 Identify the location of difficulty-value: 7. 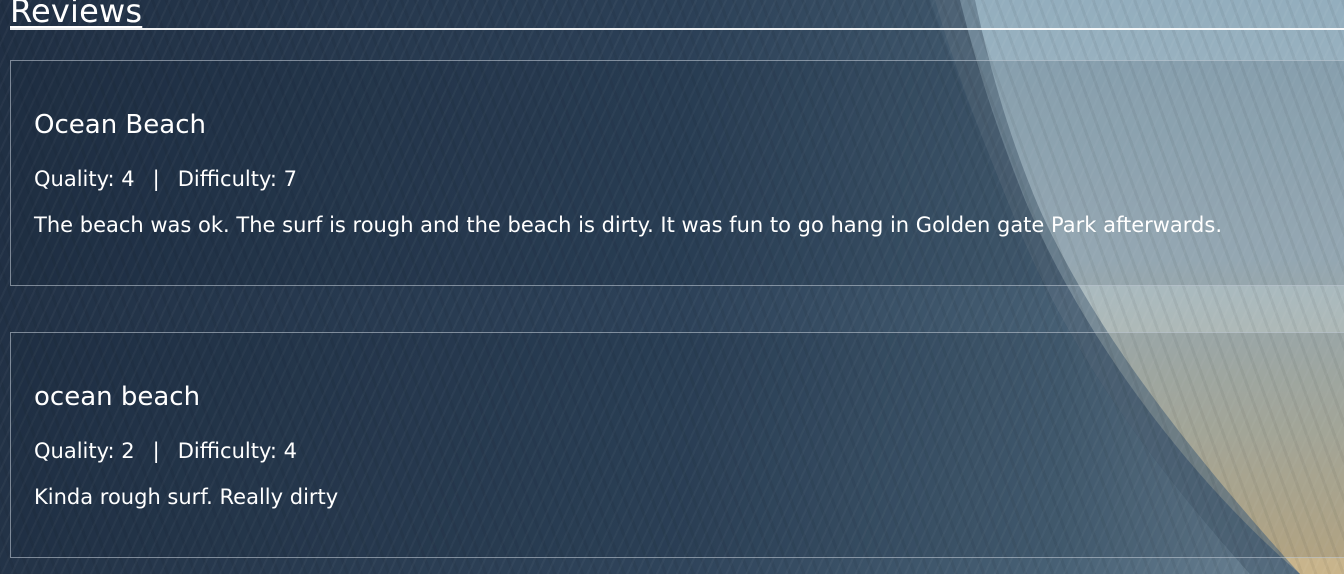
(290, 179).